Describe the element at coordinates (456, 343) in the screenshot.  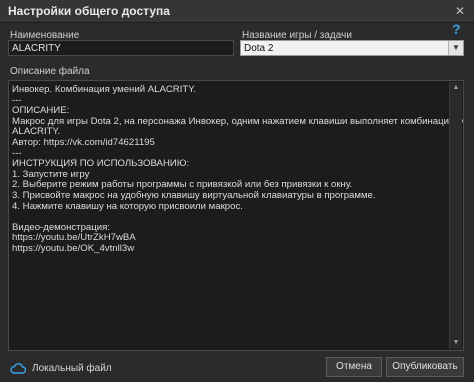
I see `scroll-down-icon: ▼` at that location.